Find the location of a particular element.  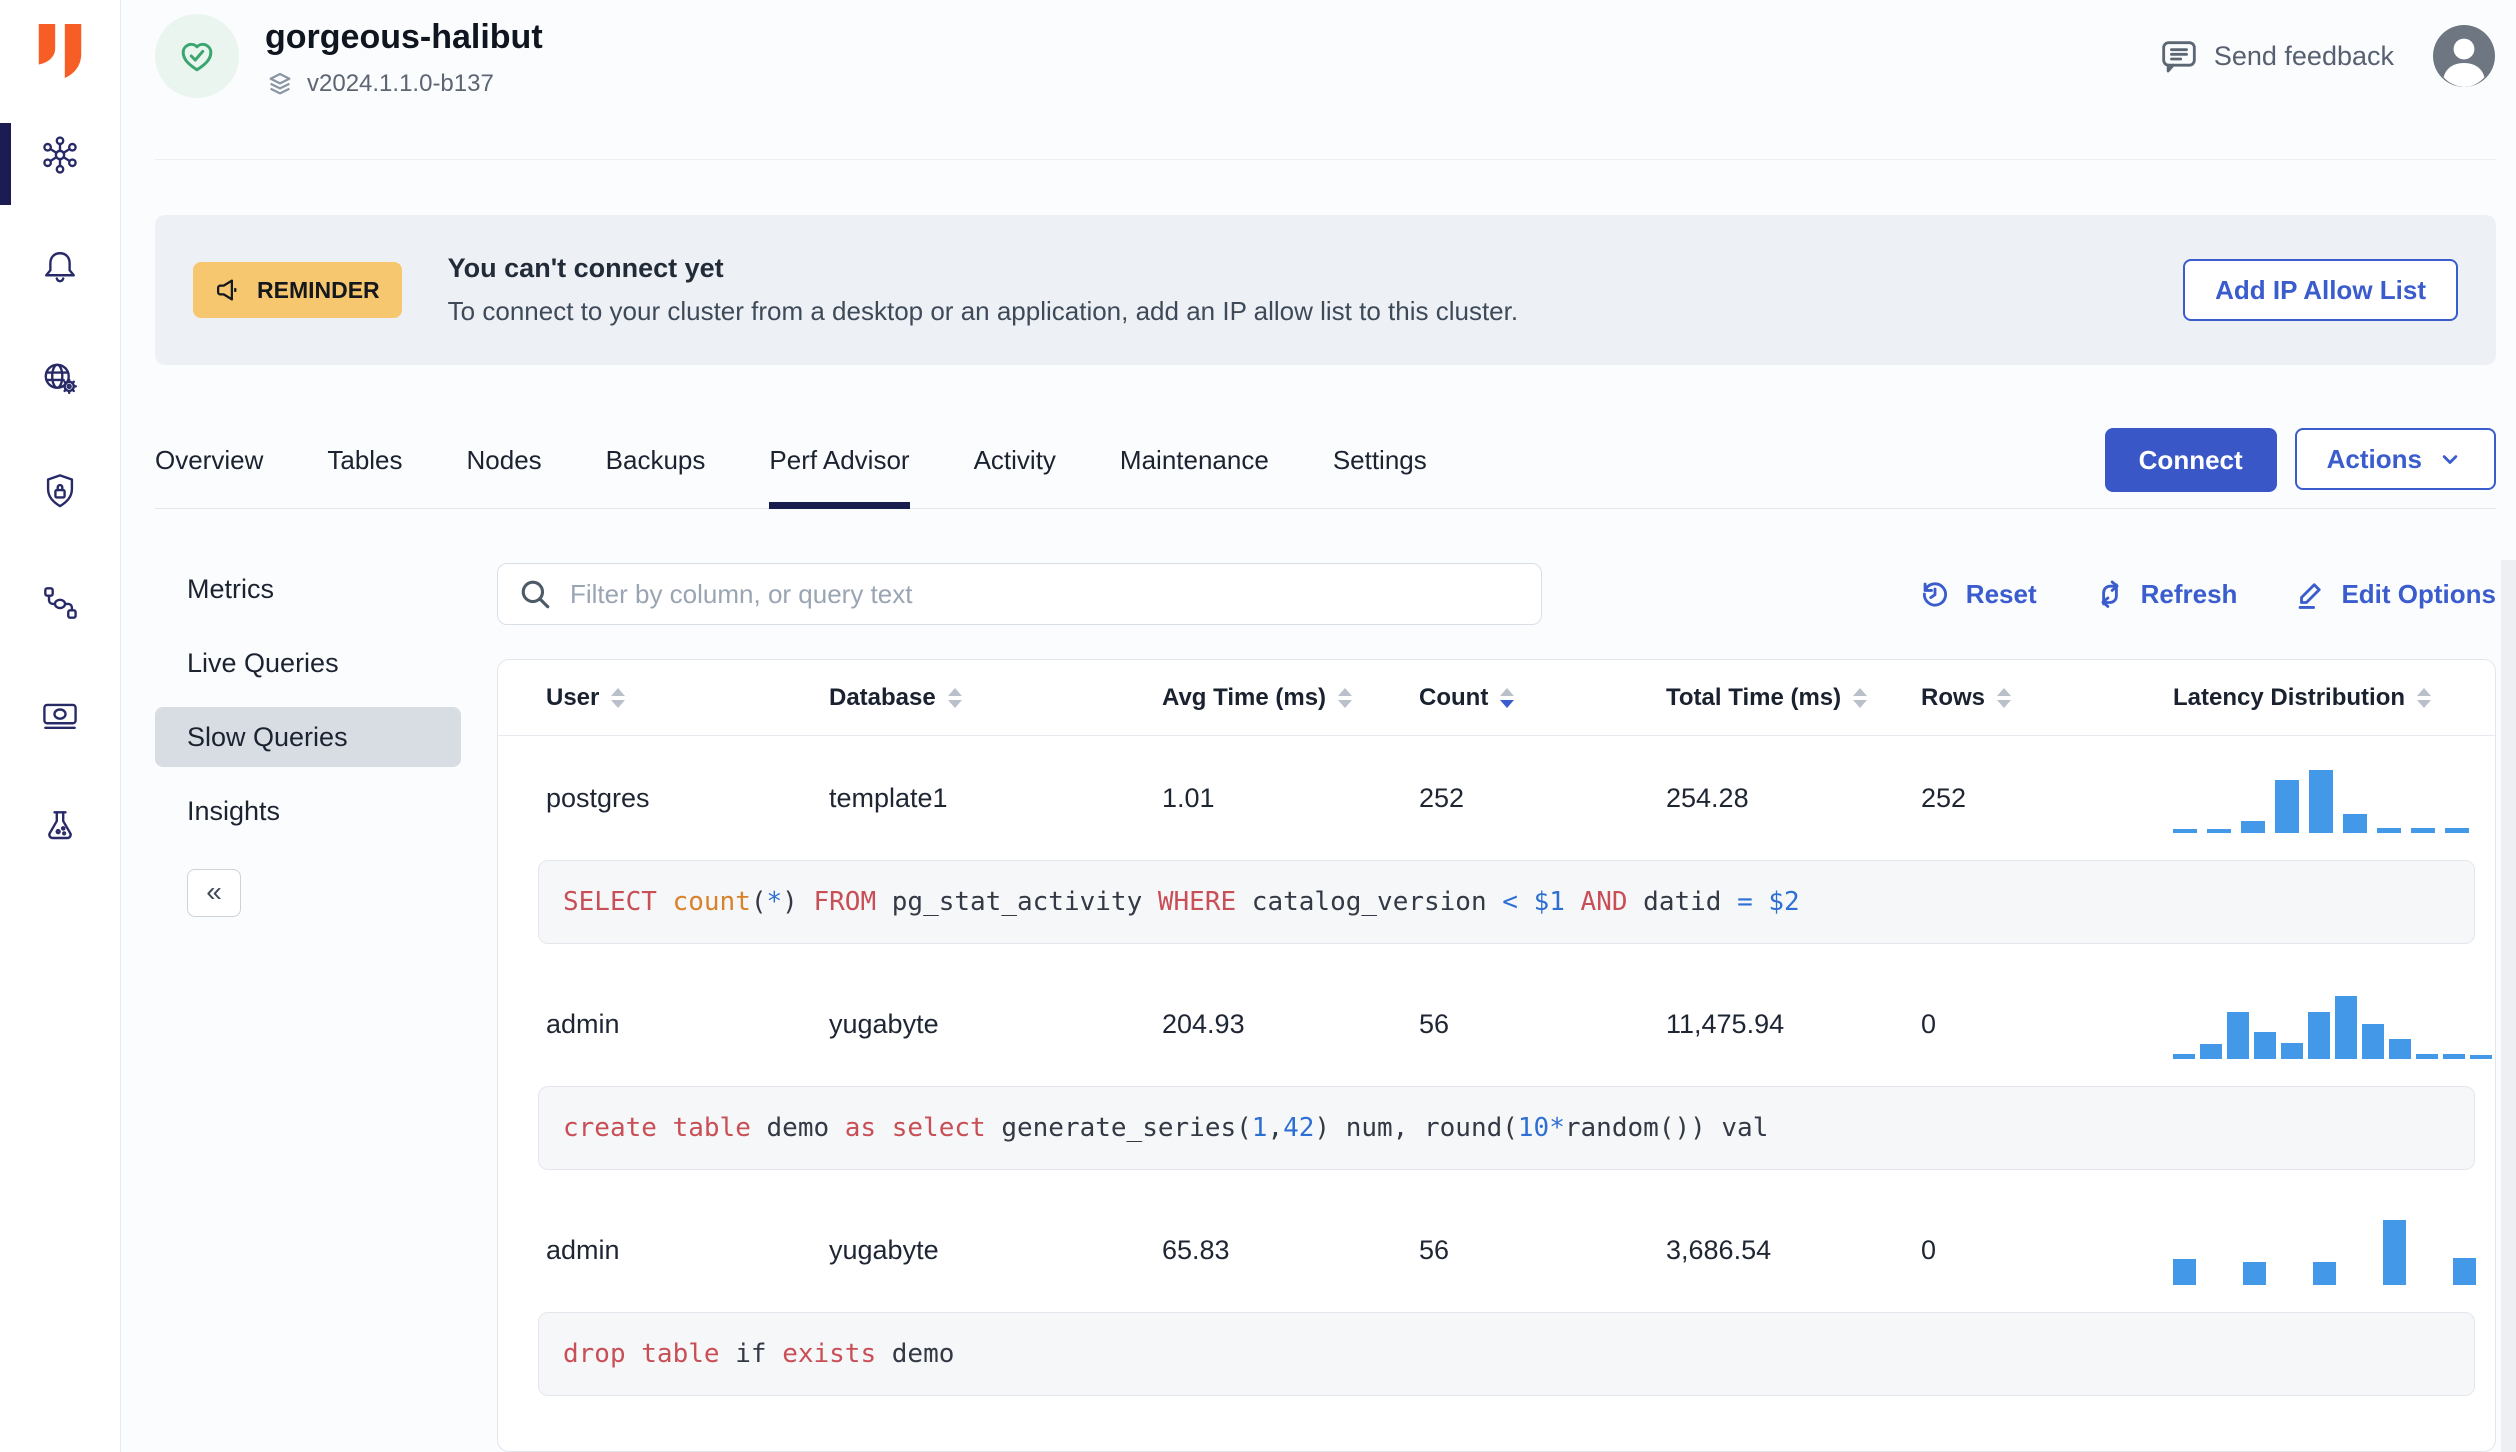

chevron-down-icon is located at coordinates (2450, 459).